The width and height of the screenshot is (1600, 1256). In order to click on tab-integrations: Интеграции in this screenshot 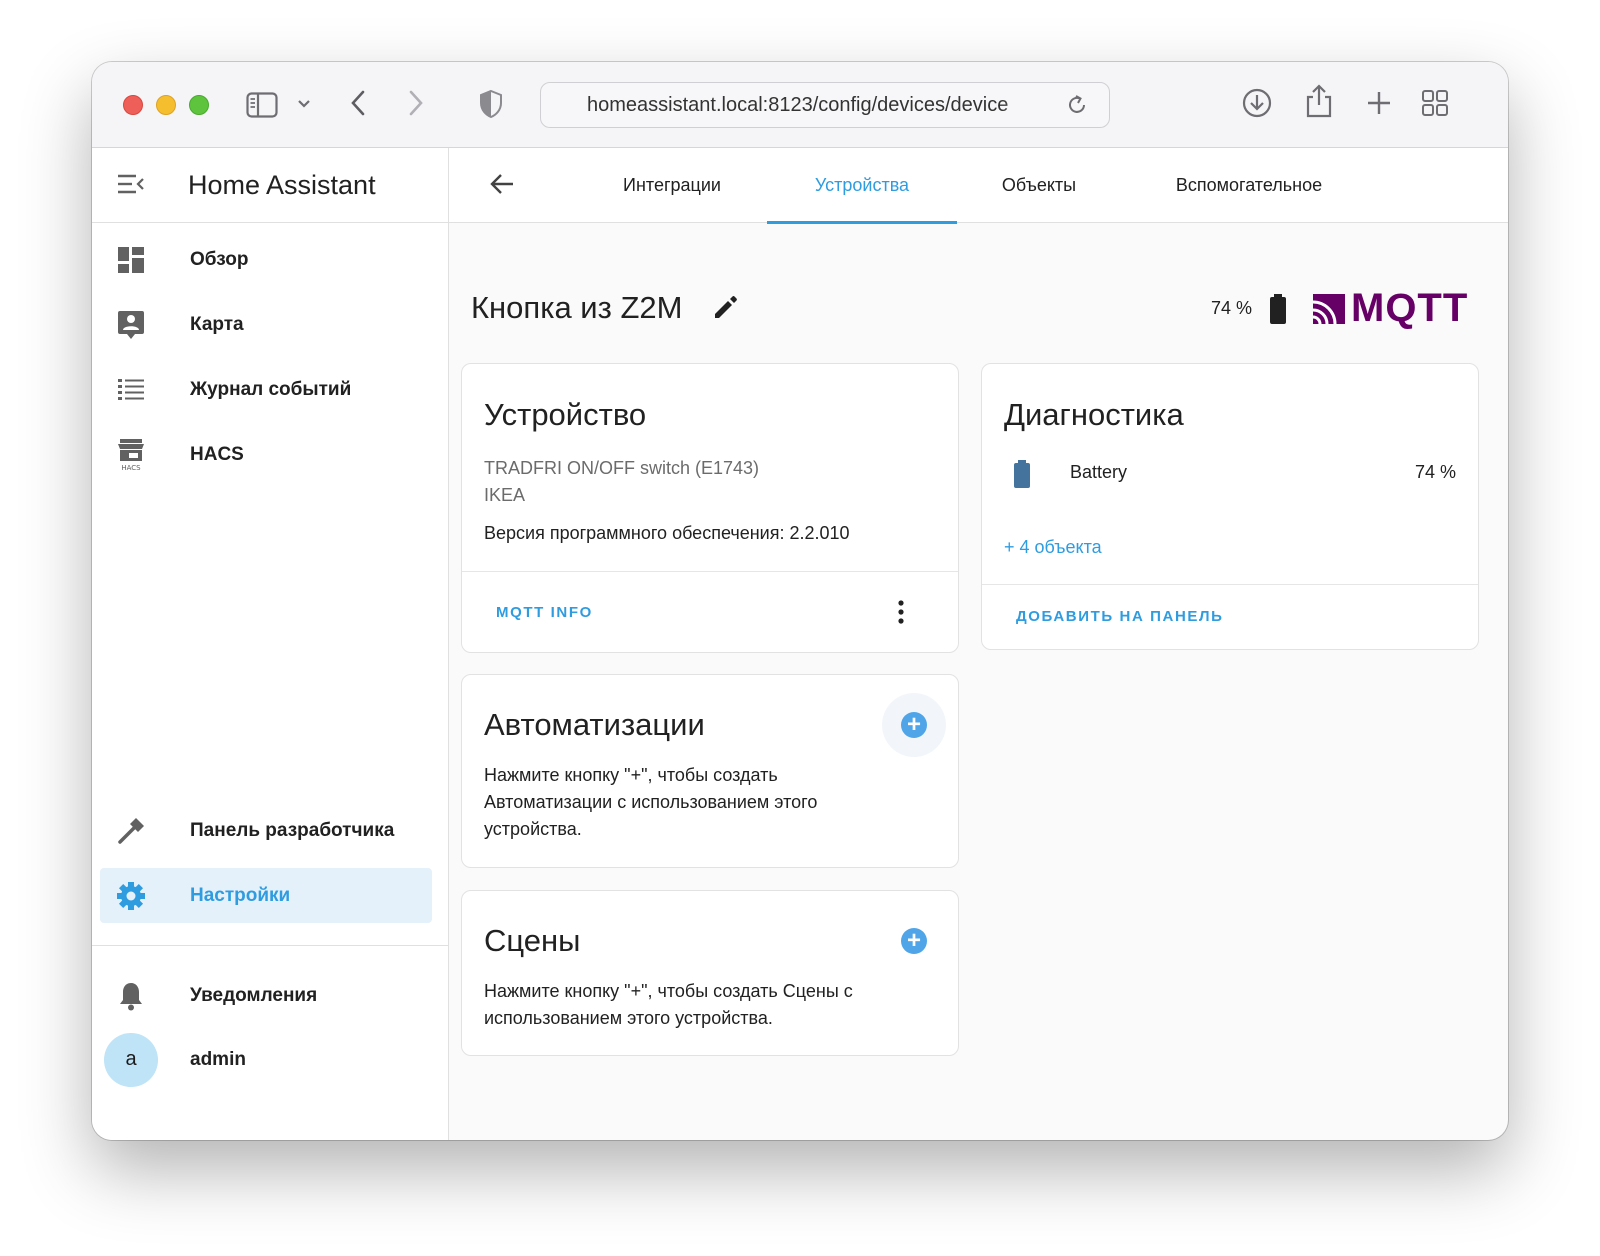, I will do `click(672, 185)`.